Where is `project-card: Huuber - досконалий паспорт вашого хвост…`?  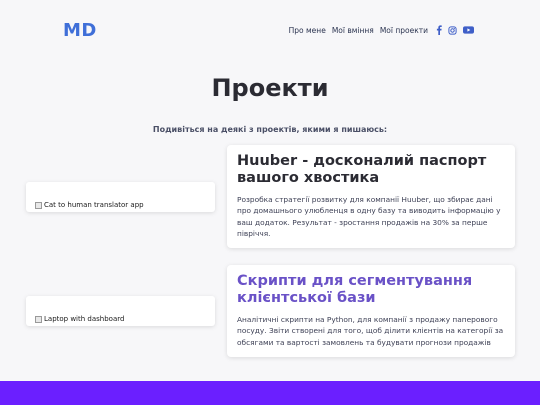
project-card: Huuber - досконалий паспорт вашого хвост… is located at coordinates (371, 196).